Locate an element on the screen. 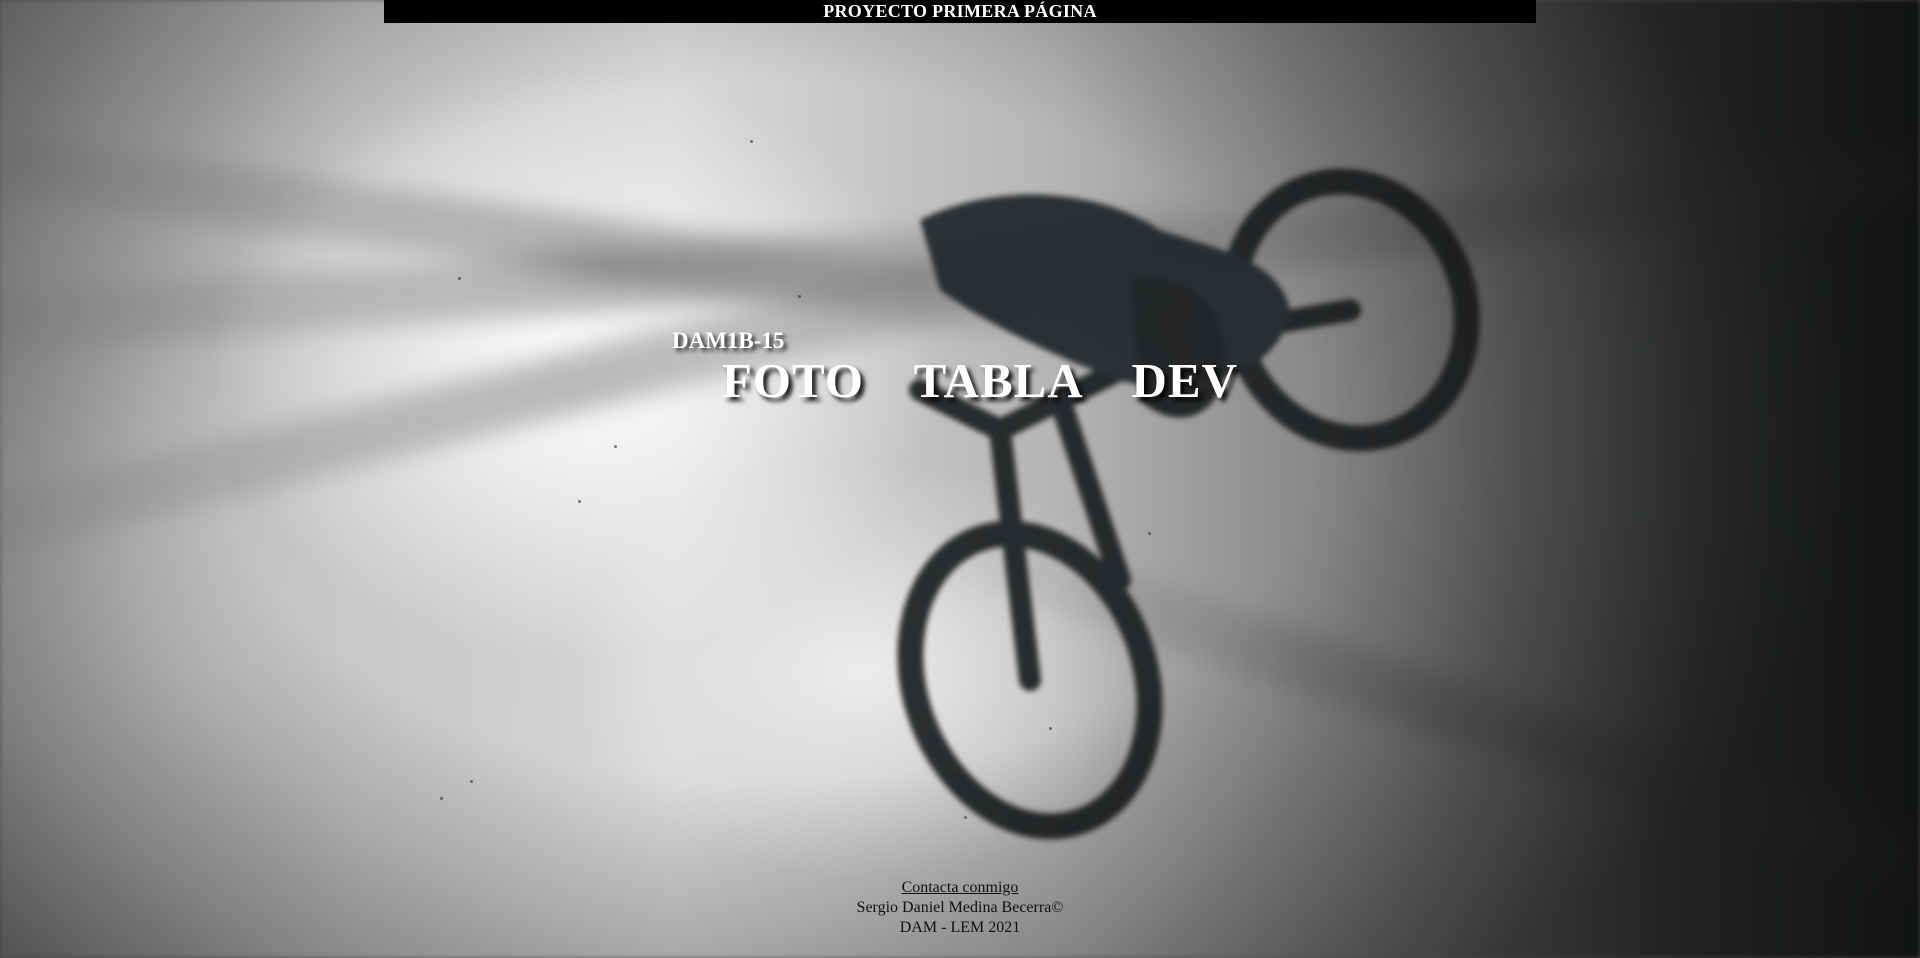 The image size is (1920, 958). footer-author: Sergio Daniel Medina Becerra© is located at coordinates (960, 907).